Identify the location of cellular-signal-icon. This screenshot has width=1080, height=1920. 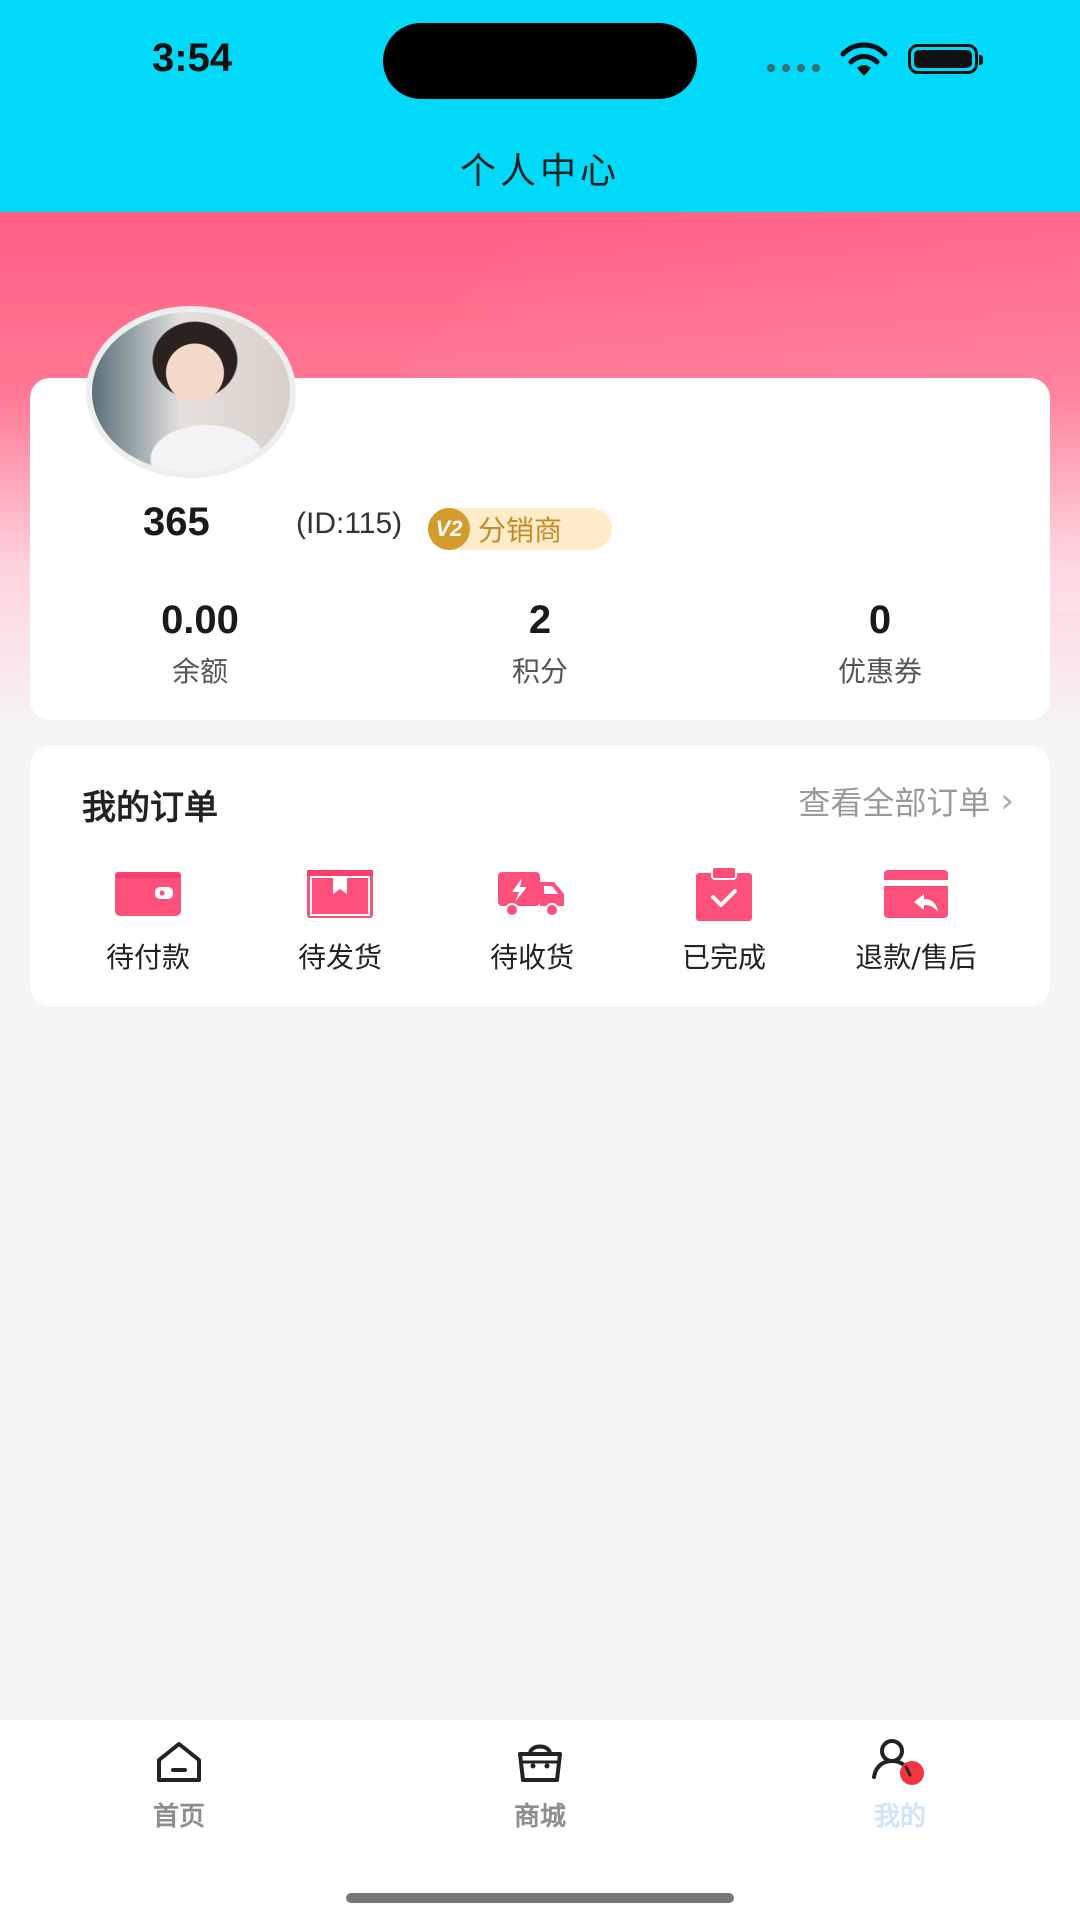
(793, 68).